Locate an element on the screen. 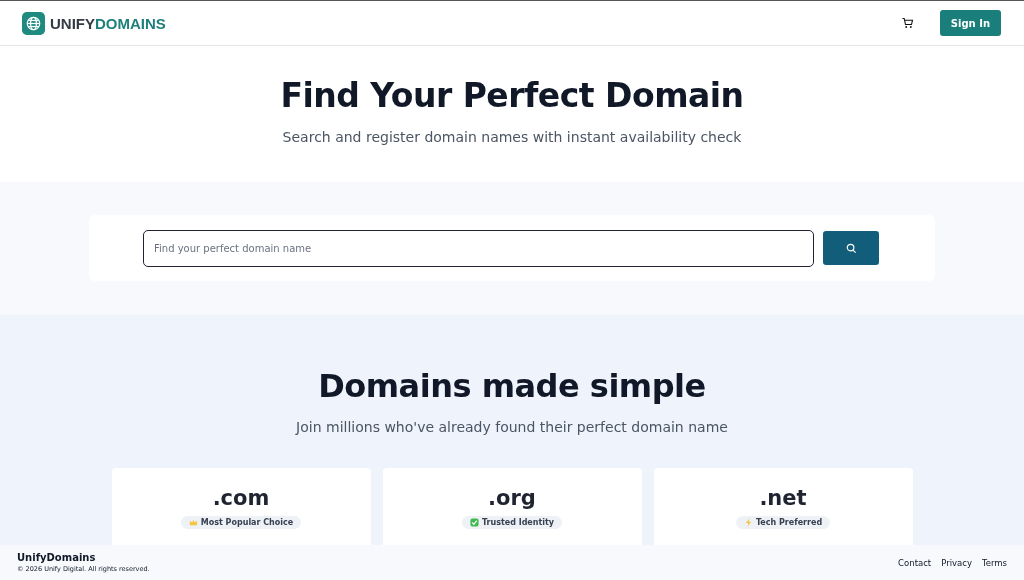 The image size is (1024, 580). section-title: Domains made simple is located at coordinates (512, 386).